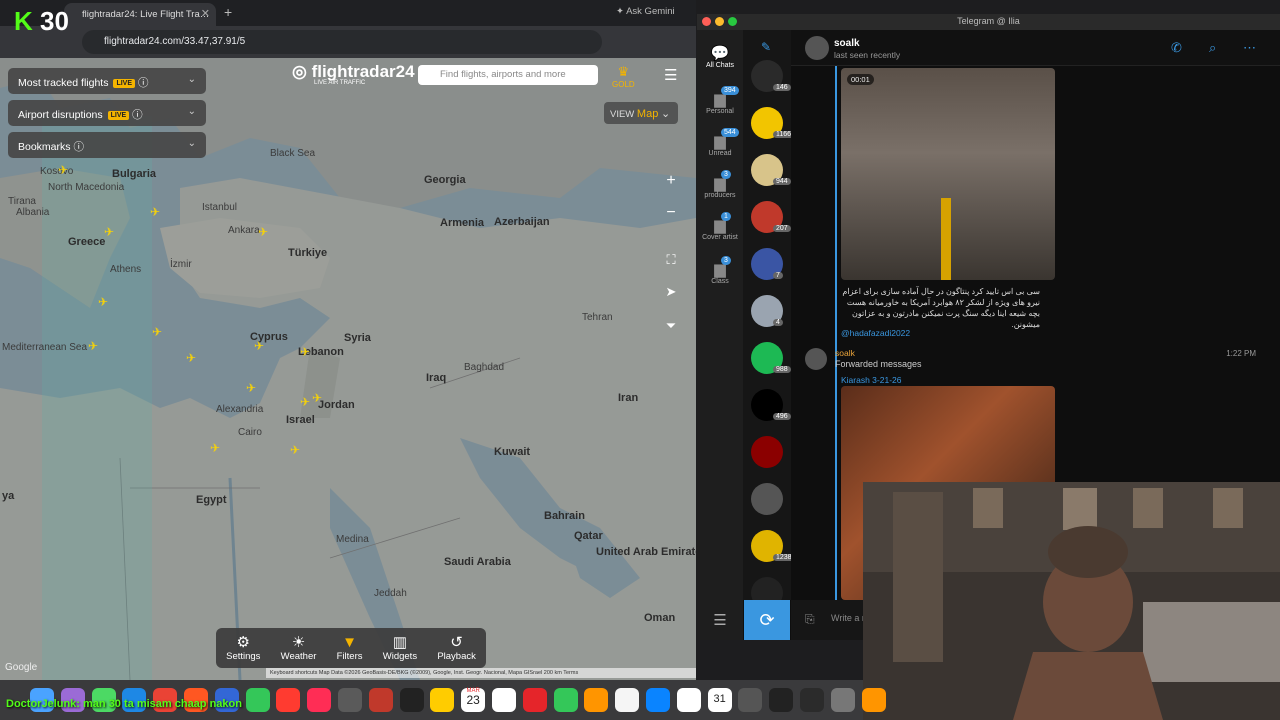 The height and width of the screenshot is (720, 1280). I want to click on chat-avatar: 207, so click(771, 217).